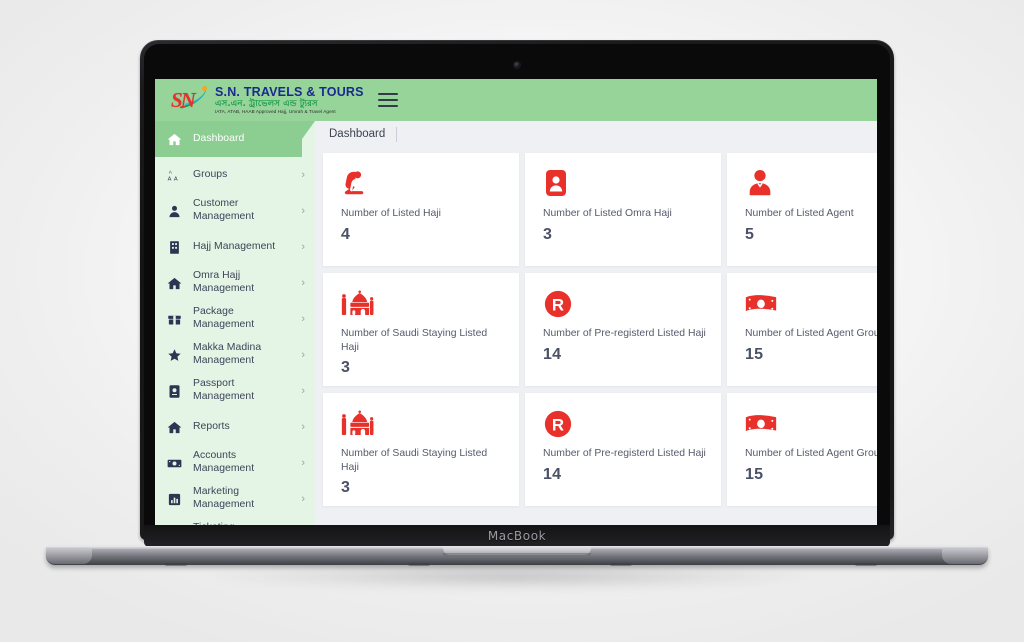  What do you see at coordinates (224, 210) in the screenshot?
I see `sidebar-item-label: Customer Management` at bounding box center [224, 210].